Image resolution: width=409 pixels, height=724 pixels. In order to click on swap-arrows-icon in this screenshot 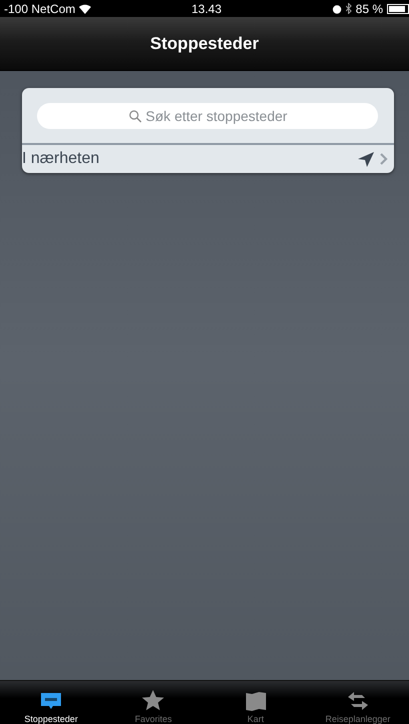, I will do `click(358, 701)`.